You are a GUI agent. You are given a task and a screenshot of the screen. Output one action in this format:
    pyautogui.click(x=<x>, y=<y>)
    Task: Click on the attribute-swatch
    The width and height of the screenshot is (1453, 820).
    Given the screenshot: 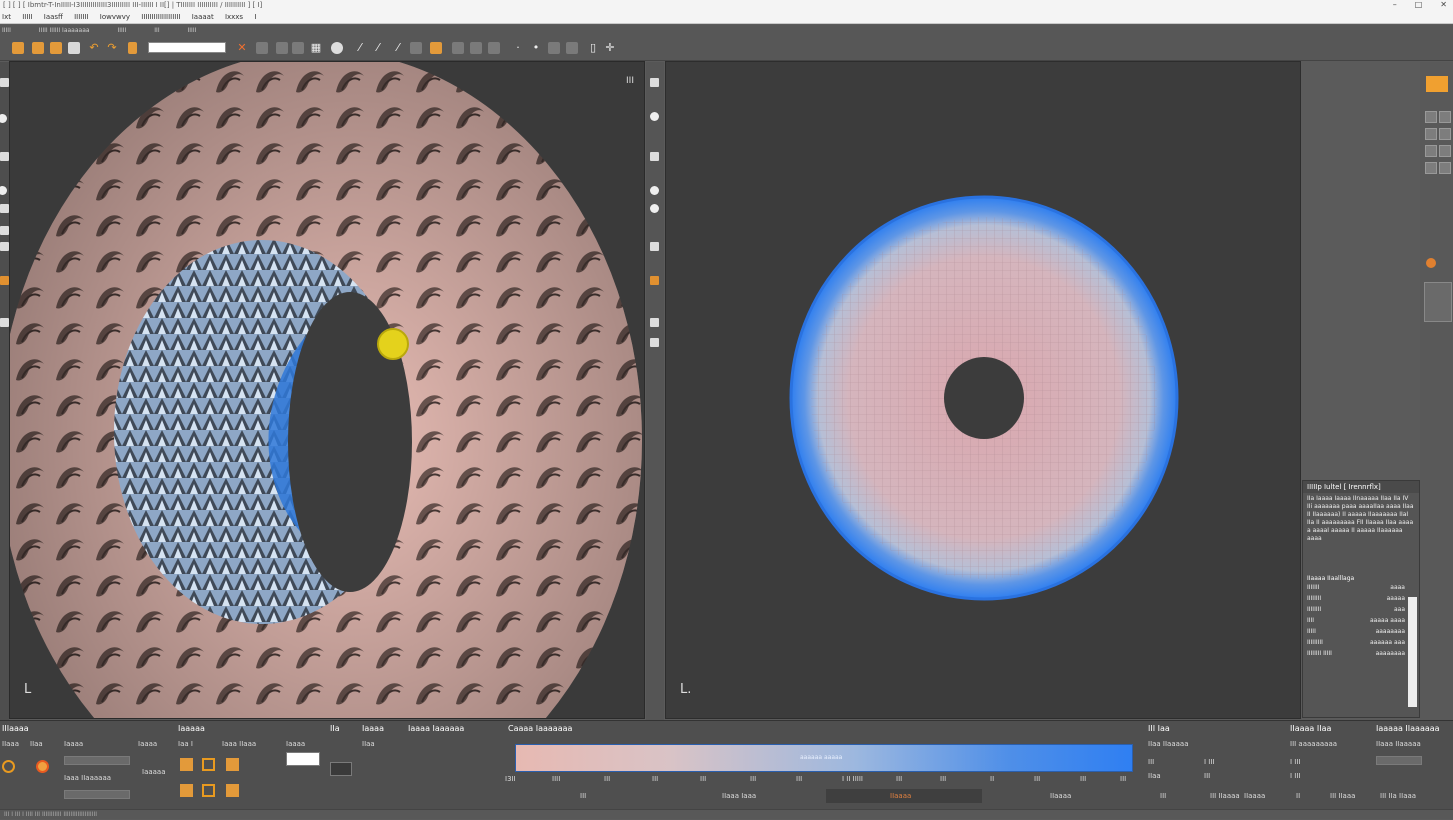 What is the action you would take?
    pyautogui.click(x=1438, y=302)
    